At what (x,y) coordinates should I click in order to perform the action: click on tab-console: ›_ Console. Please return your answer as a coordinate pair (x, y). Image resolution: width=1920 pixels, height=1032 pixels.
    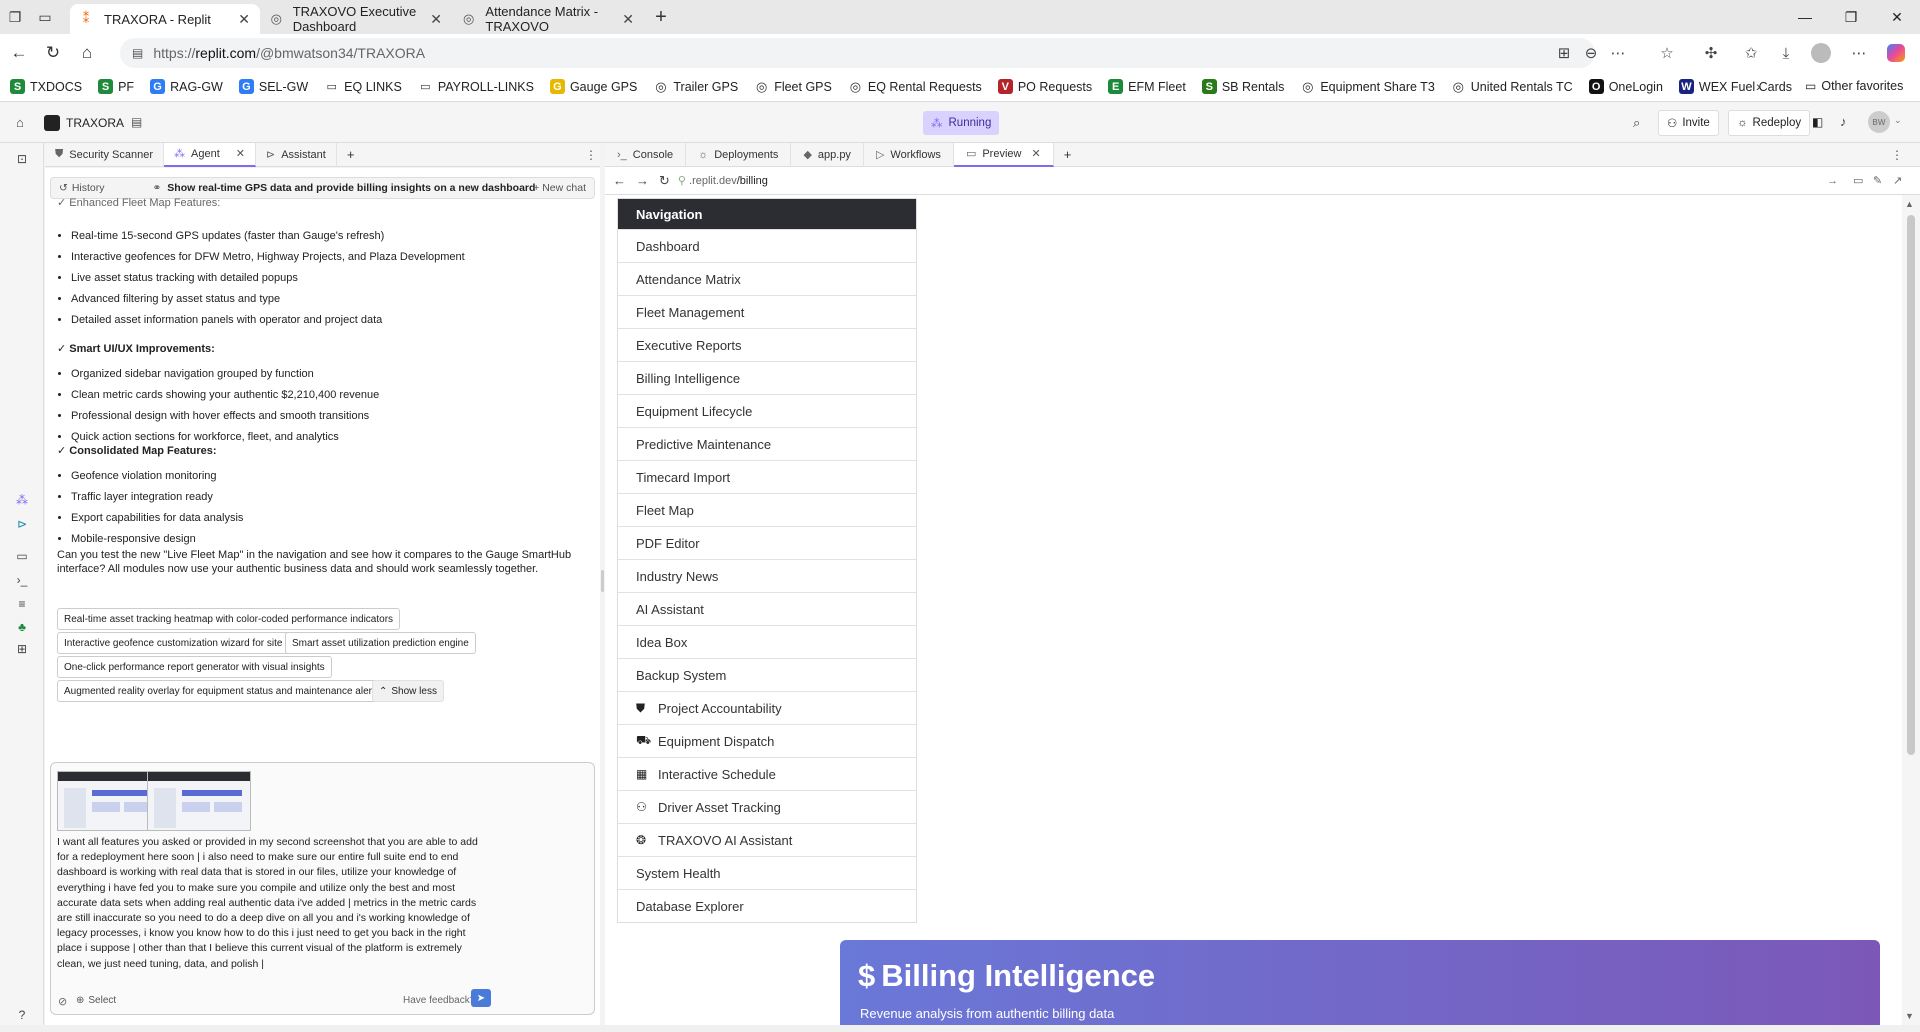
    Looking at the image, I should click on (646, 154).